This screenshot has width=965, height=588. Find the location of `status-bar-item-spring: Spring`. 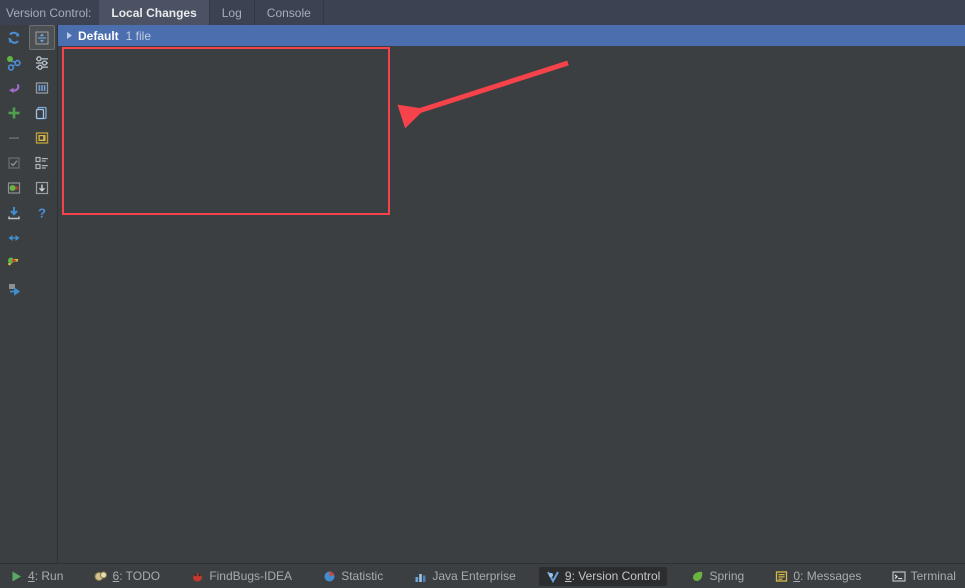

status-bar-item-spring: Spring is located at coordinates (718, 576).